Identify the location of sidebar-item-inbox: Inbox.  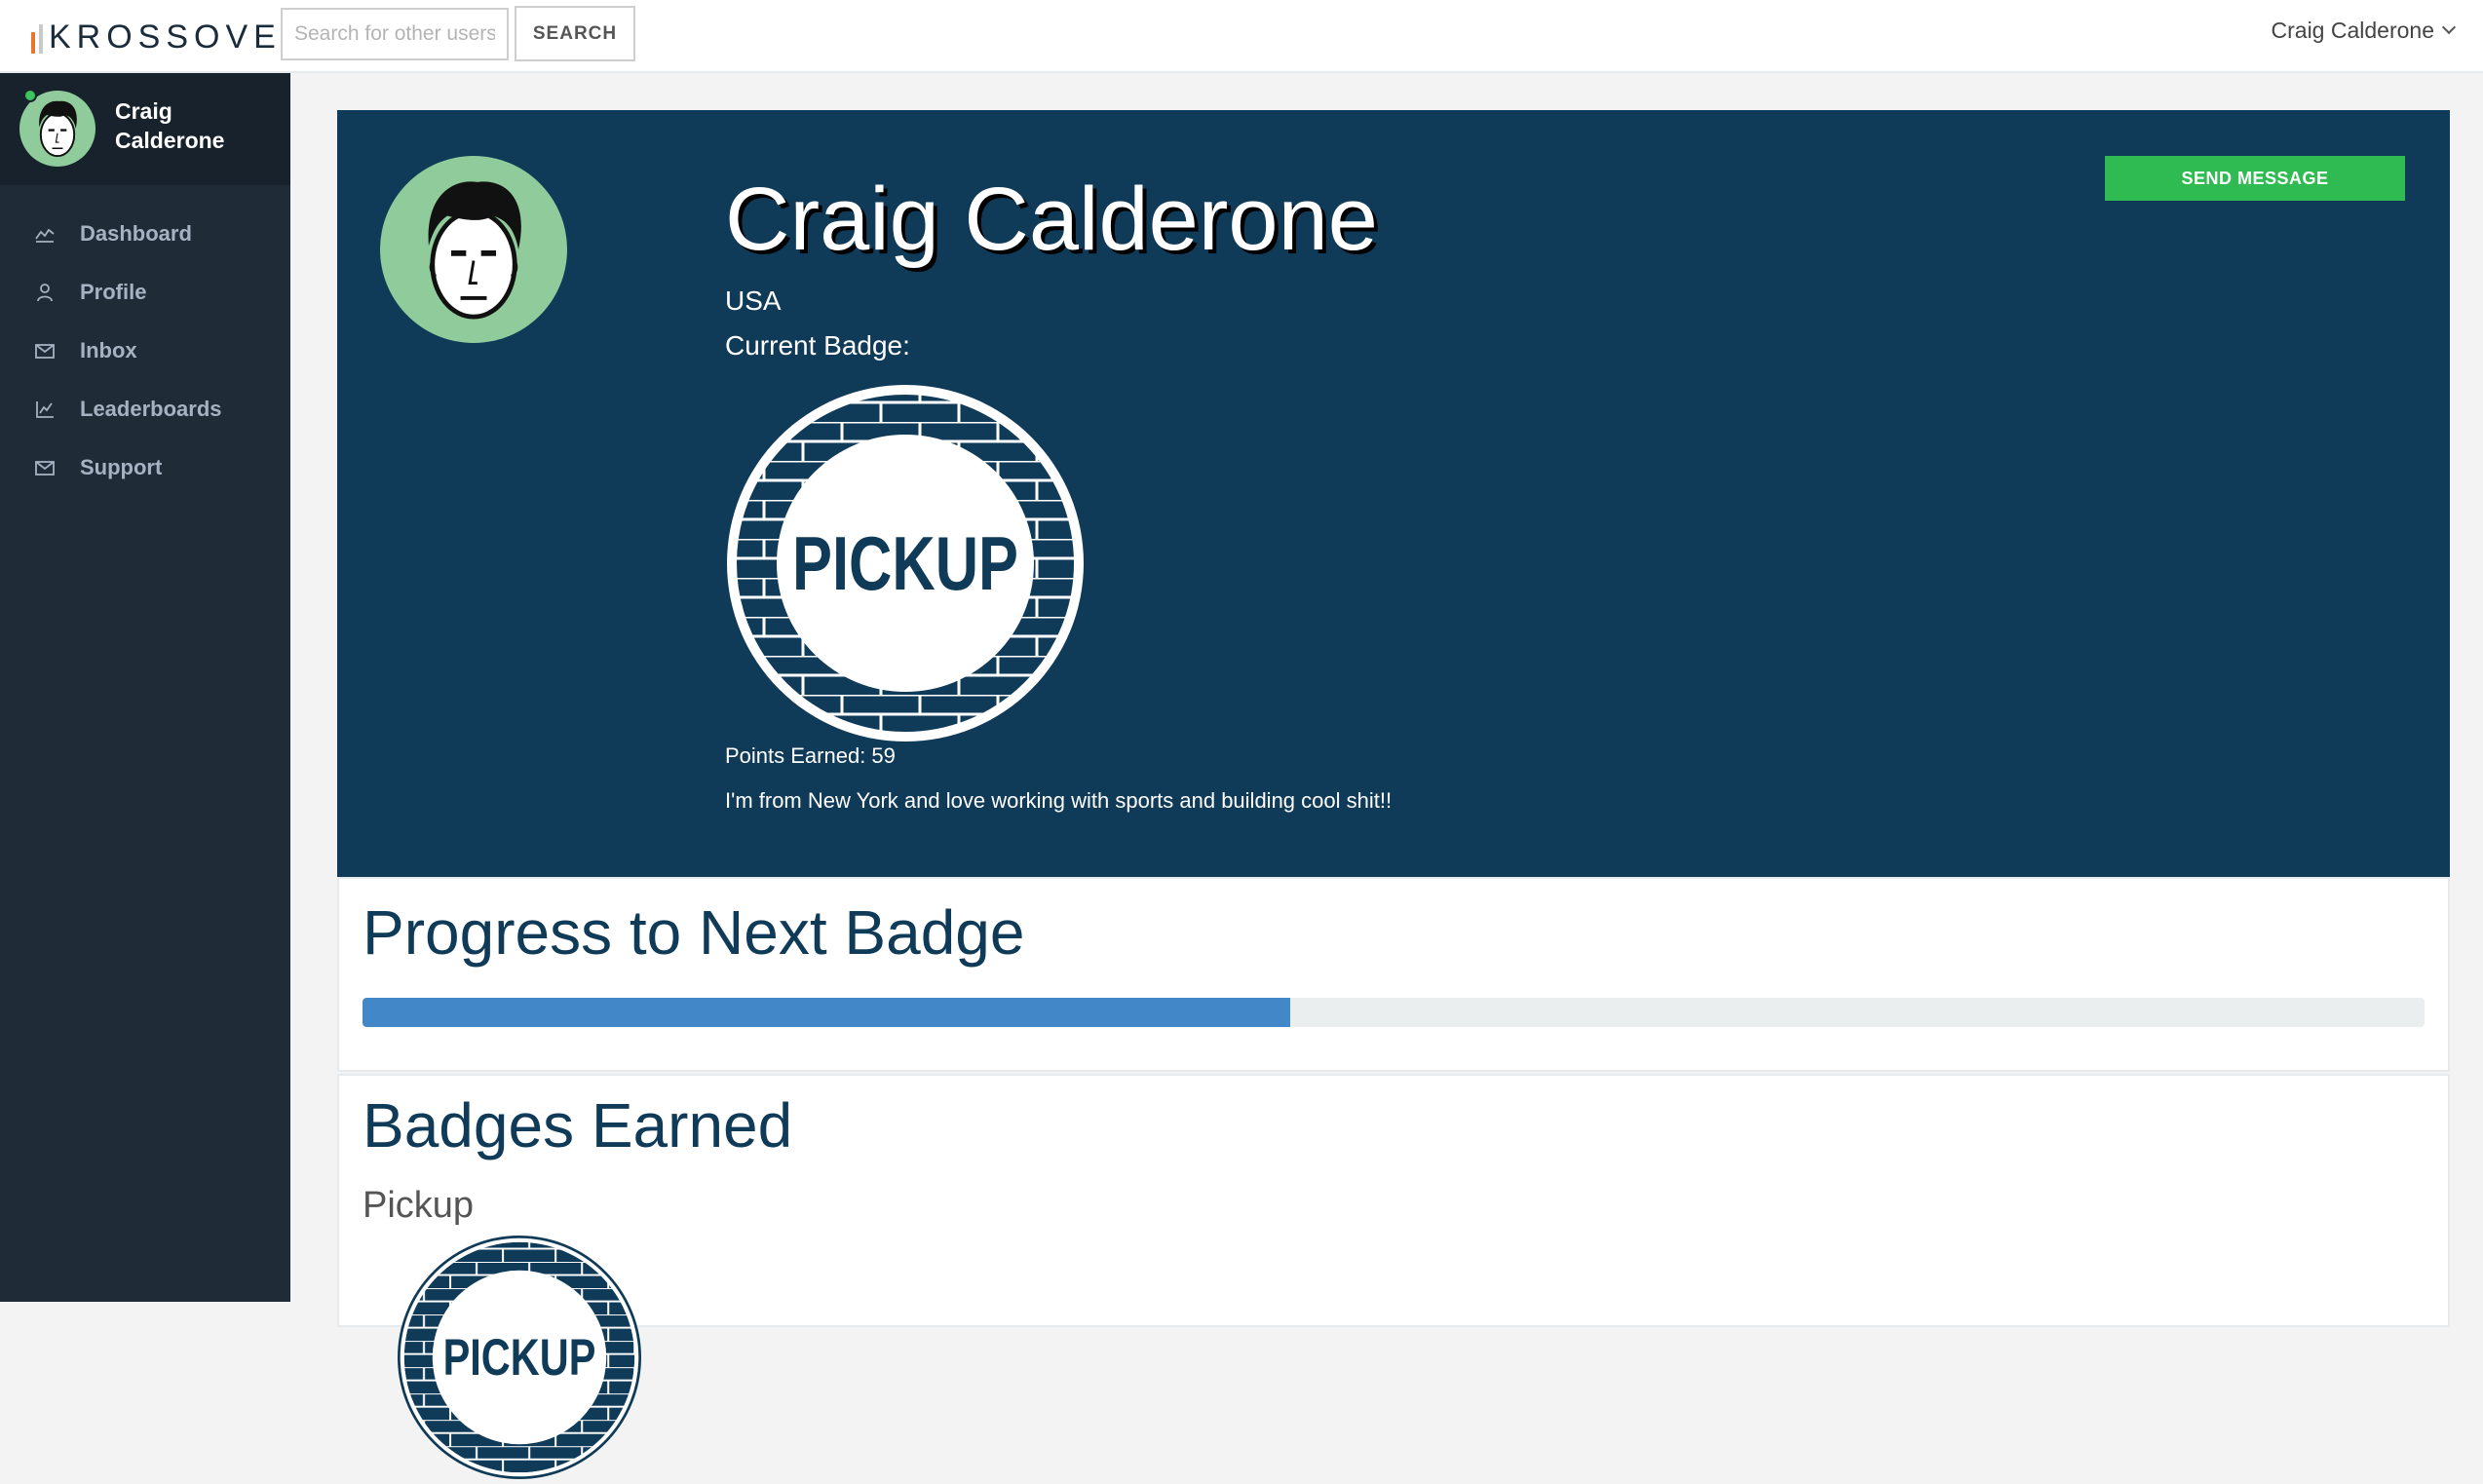
(145, 351).